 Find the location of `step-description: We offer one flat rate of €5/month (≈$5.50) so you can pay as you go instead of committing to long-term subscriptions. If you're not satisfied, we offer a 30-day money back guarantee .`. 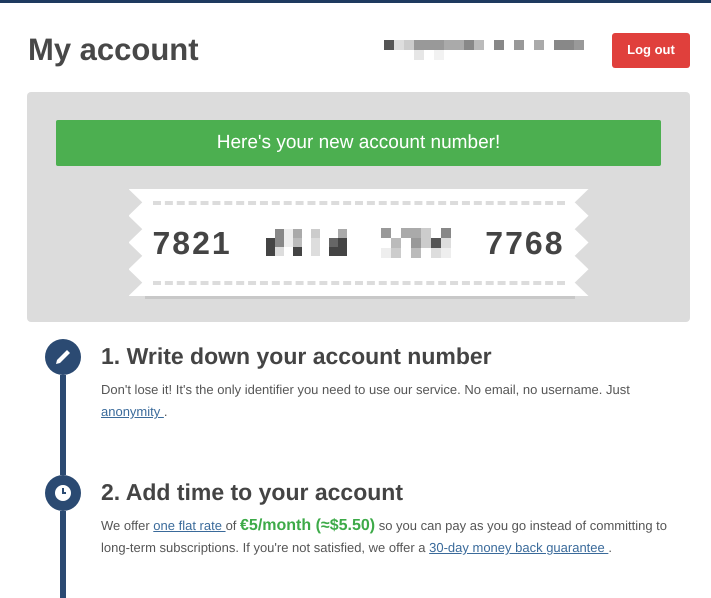

step-description: We offer one flat rate of €5/month (≈$5.50) so you can pay as you go instead of committing to long-term subscriptions. If you're not satisfied, we offer a 30-day money back guarantee . is located at coordinates (384, 536).